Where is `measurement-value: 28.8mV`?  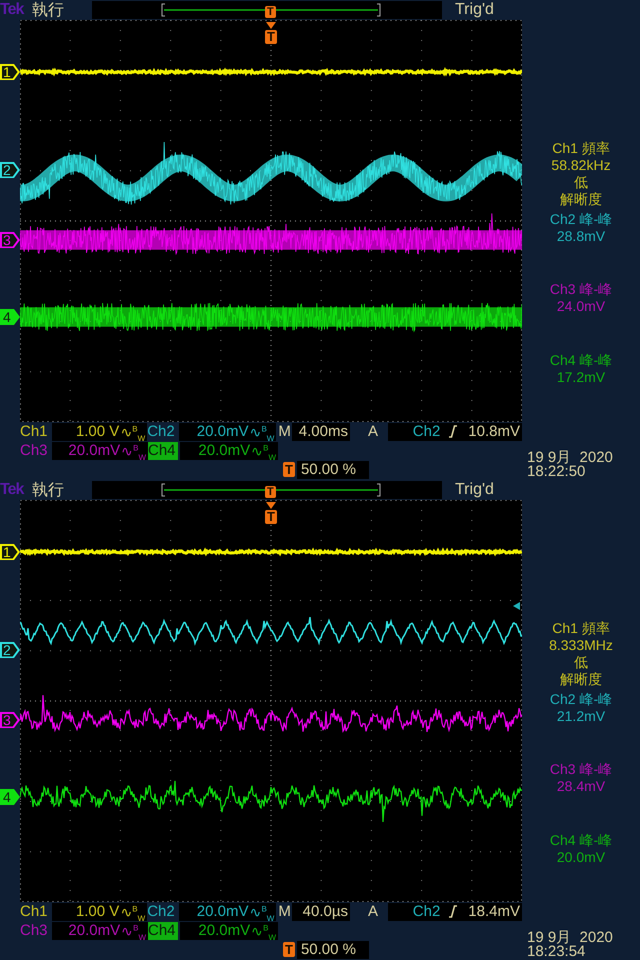 measurement-value: 28.8mV is located at coordinates (581, 236).